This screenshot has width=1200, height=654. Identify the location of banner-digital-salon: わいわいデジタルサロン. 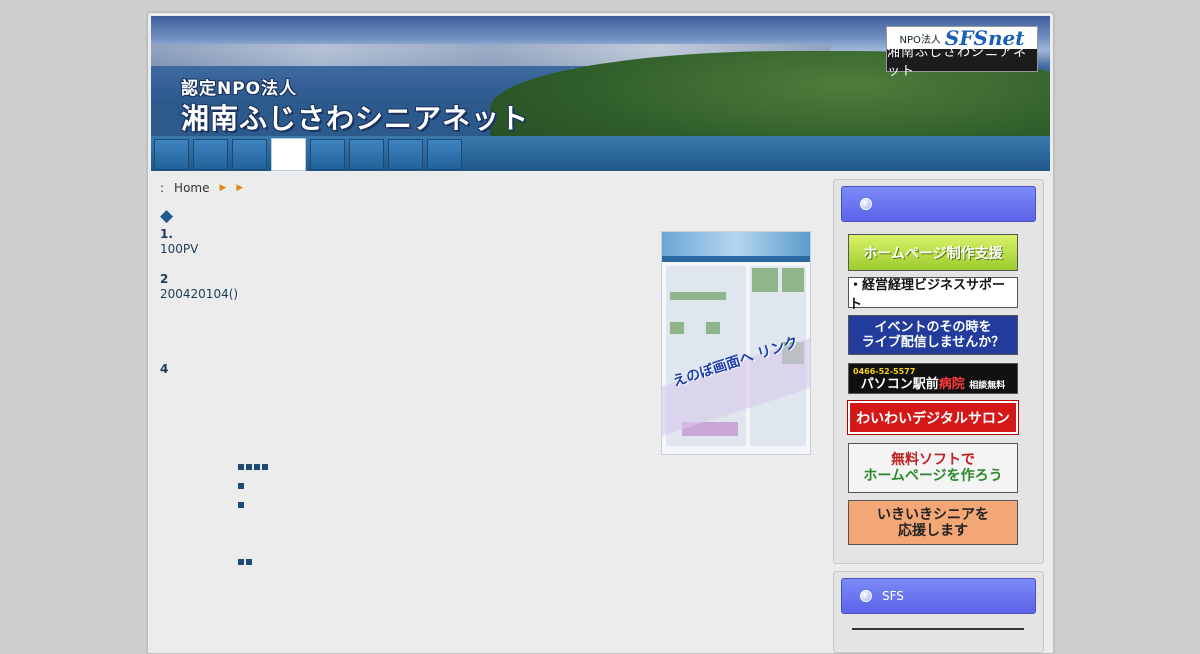
(933, 417).